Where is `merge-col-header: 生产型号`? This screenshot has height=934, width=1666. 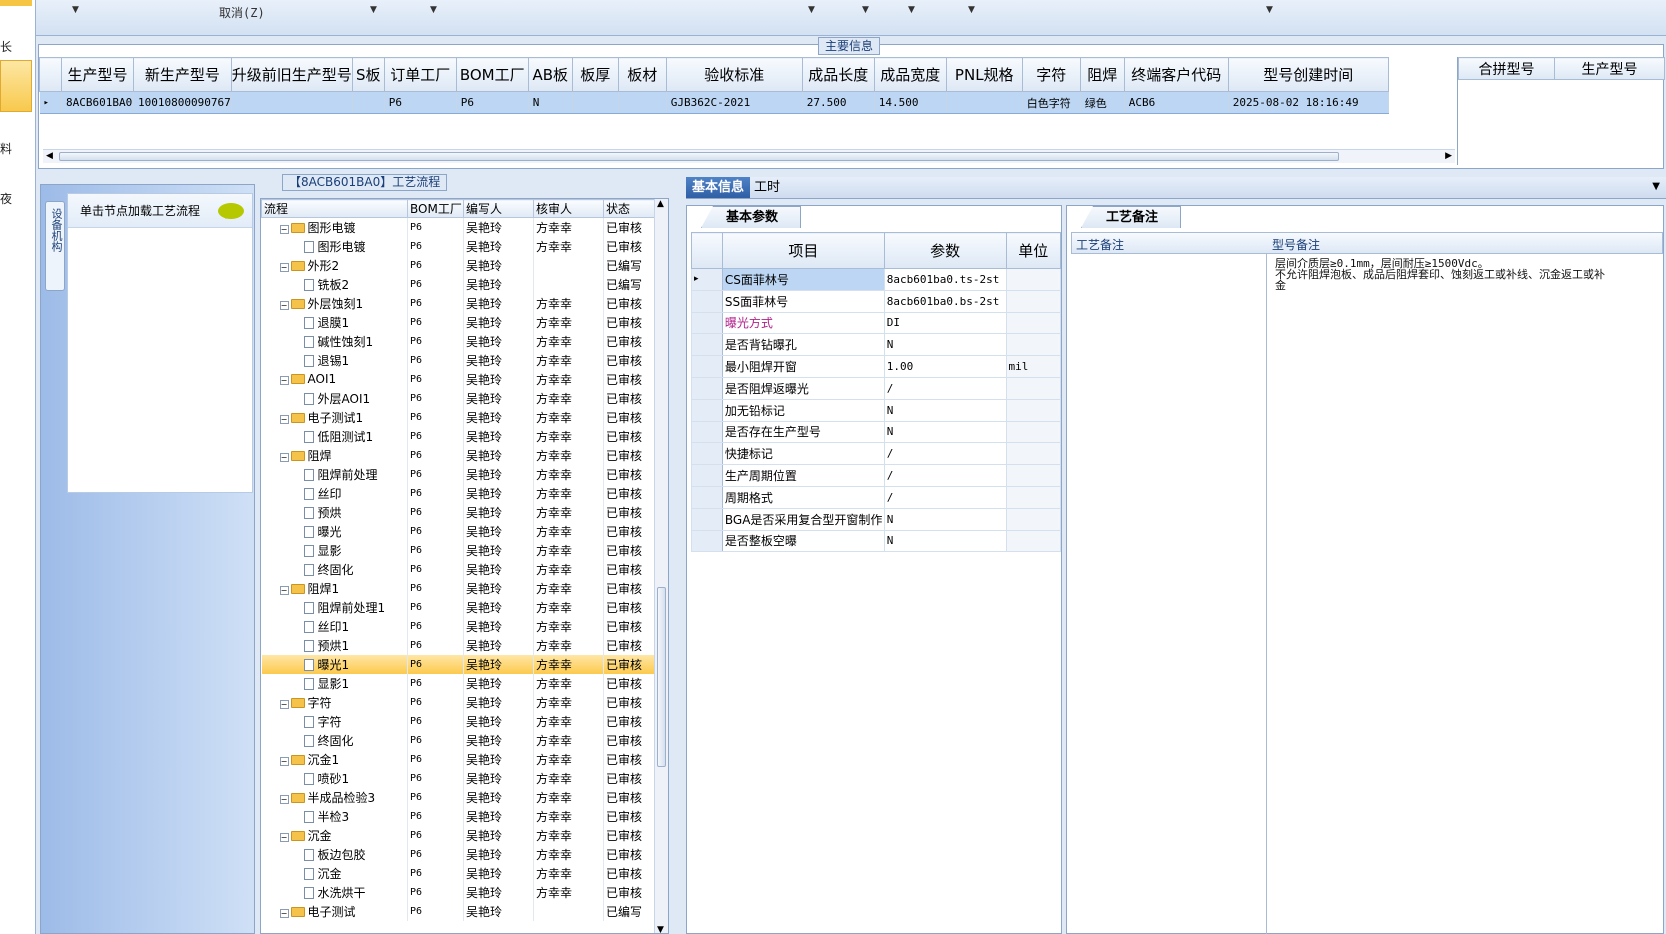 merge-col-header: 生产型号 is located at coordinates (1609, 68).